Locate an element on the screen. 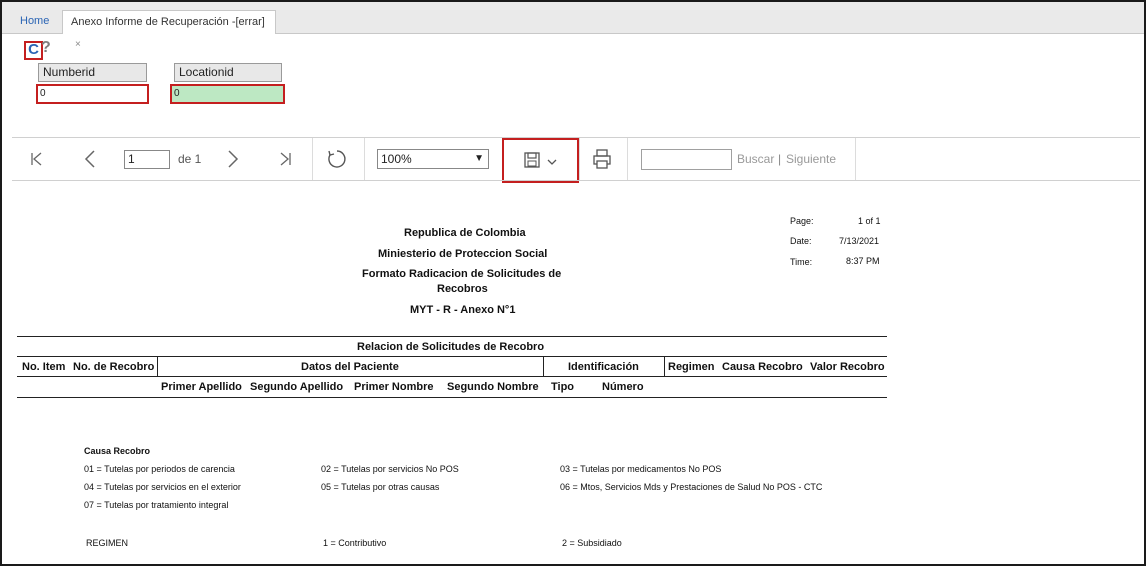 This screenshot has height=566, width=1146. next-page-icon is located at coordinates (233, 159).